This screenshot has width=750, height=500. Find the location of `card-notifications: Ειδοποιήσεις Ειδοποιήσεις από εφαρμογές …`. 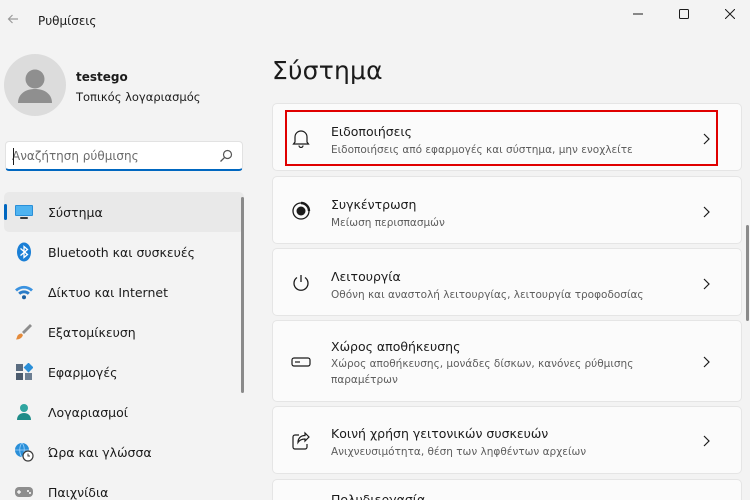

card-notifications: Ειδοποιήσεις Ειδοποιήσεις από εφαρμογές … is located at coordinates (507, 137).